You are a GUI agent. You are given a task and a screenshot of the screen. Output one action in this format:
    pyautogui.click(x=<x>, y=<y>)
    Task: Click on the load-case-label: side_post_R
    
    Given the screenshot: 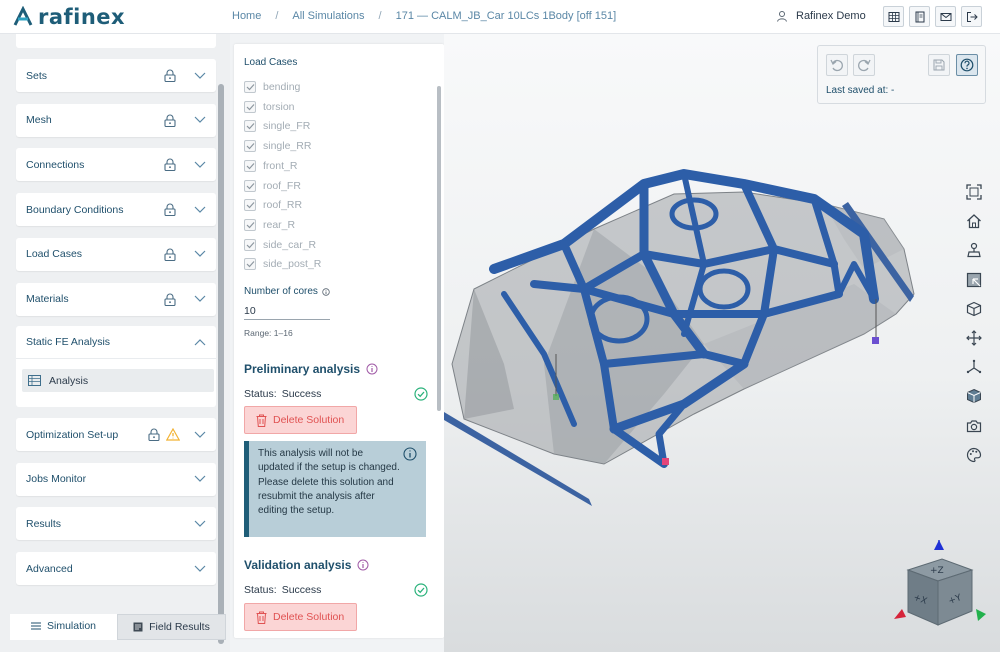 What is the action you would take?
    pyautogui.click(x=292, y=264)
    